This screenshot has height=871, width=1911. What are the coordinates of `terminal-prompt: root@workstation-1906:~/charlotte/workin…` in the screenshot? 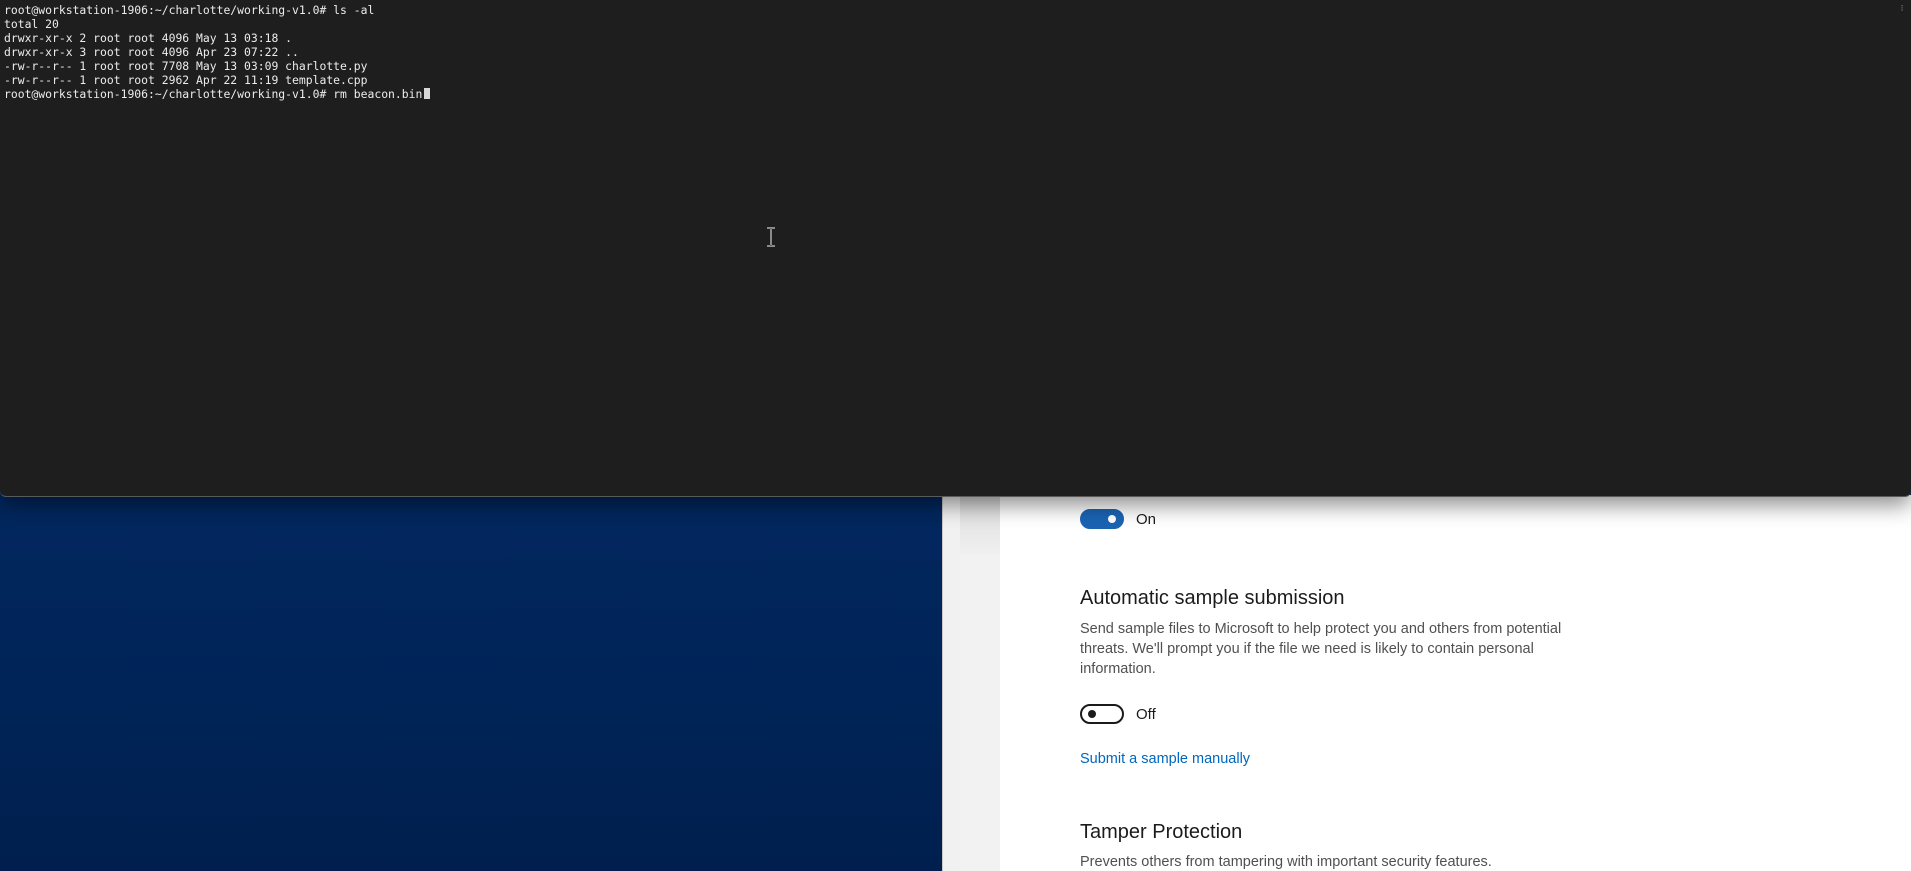 It's located at (165, 94).